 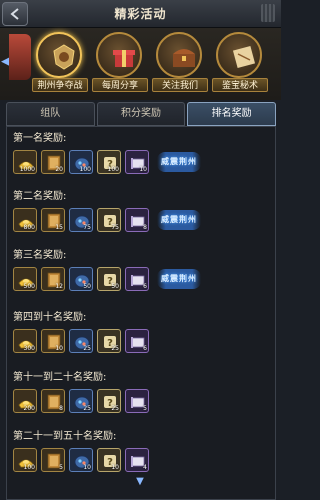 I want to click on jingzhou-emblem-icon, so click(x=59, y=55).